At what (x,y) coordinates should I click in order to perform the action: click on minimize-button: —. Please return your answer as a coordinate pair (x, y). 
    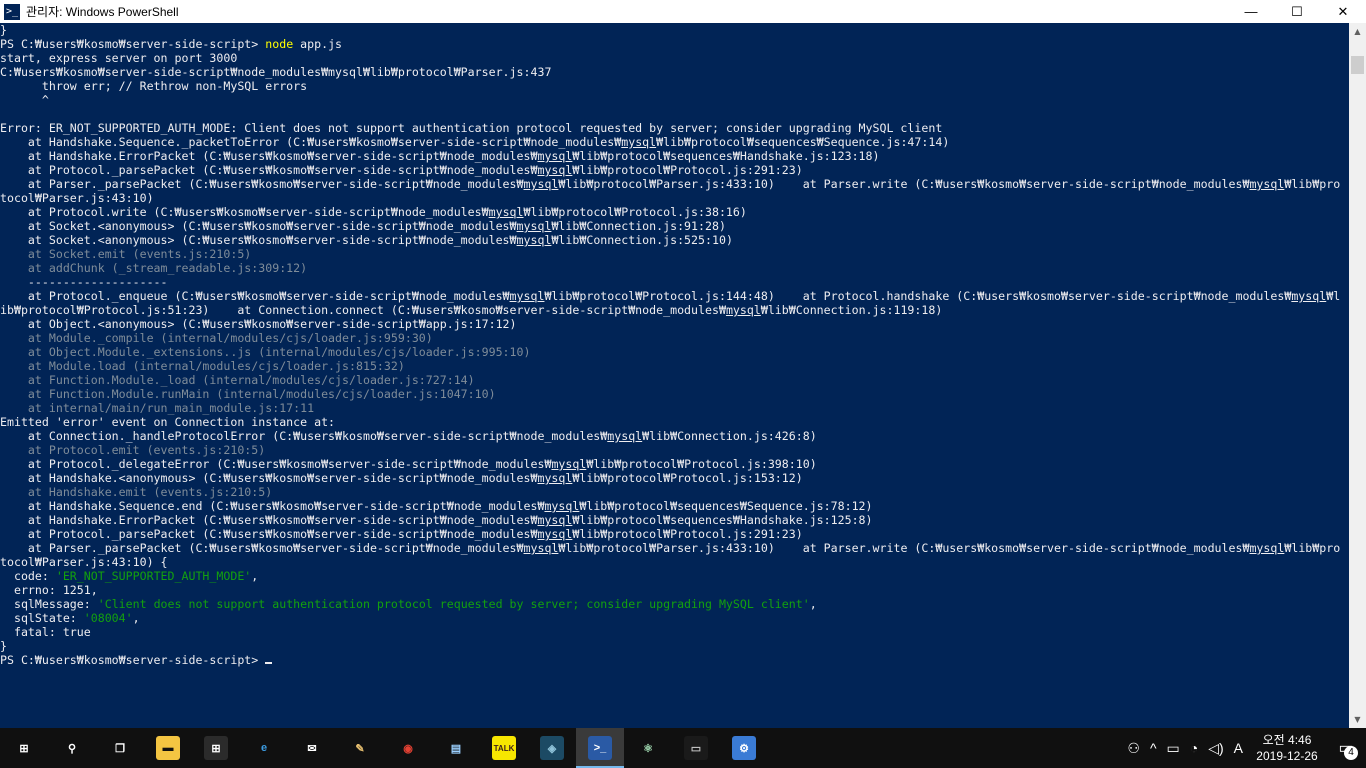
    Looking at the image, I should click on (1251, 11).